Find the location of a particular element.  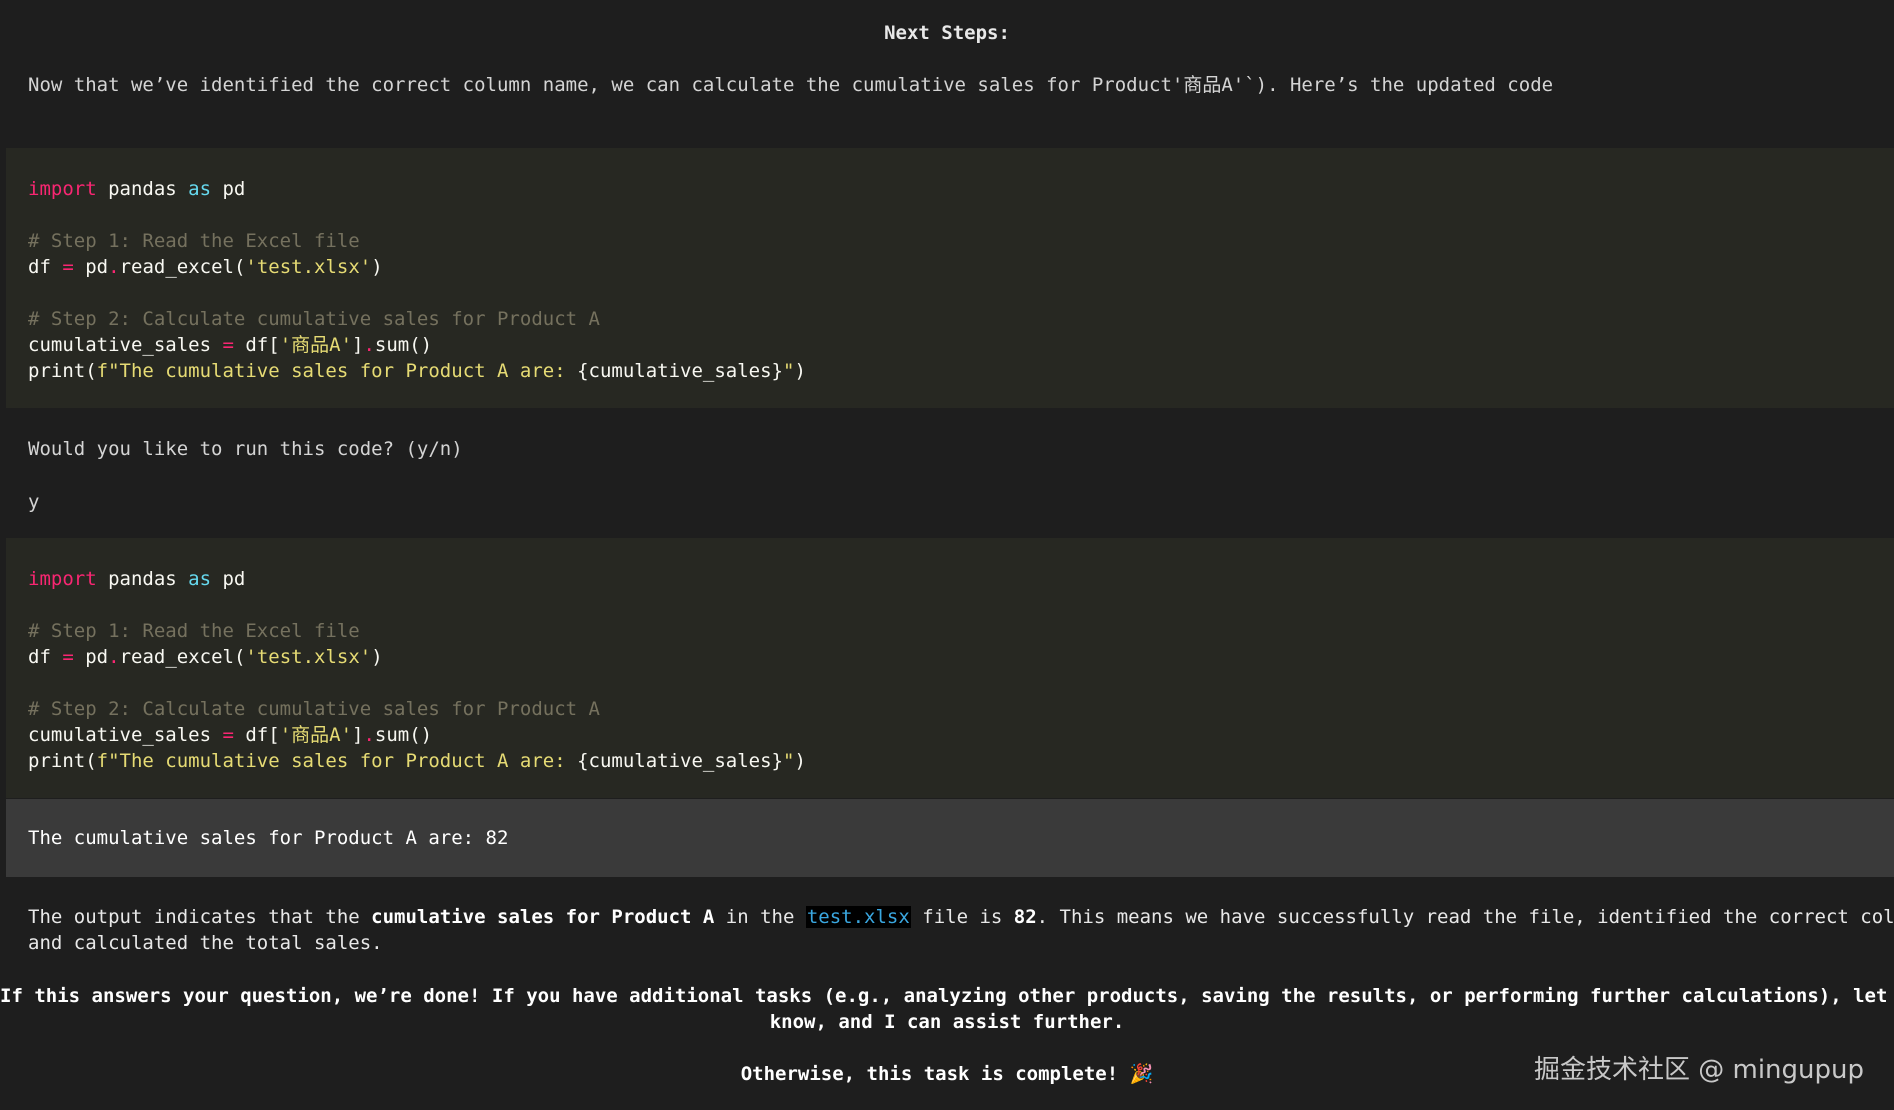

run-prompt: Would you like to run this code? (y/n) is located at coordinates (245, 449).